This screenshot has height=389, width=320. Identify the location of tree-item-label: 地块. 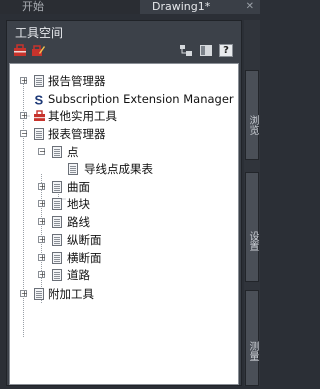
(78, 204).